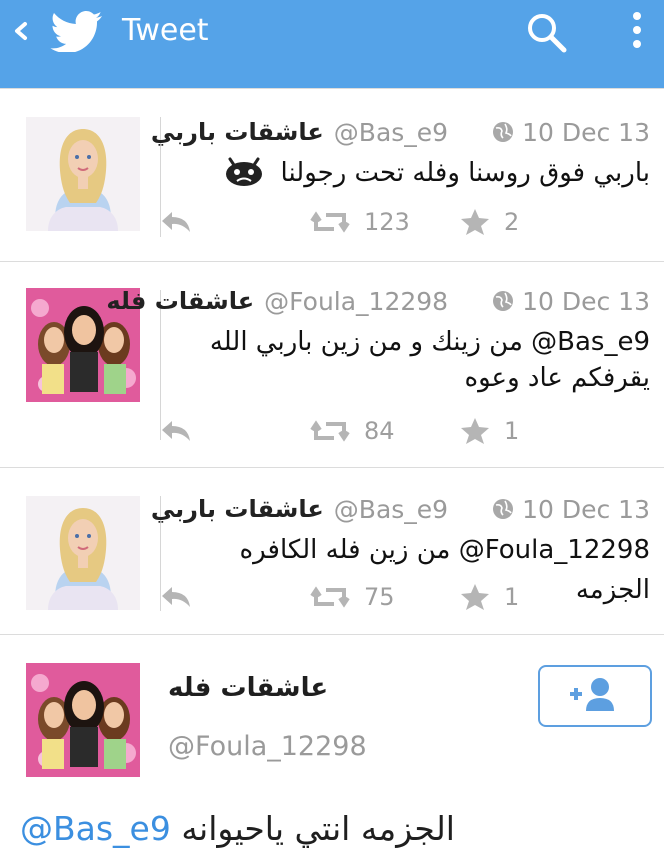 The width and height of the screenshot is (664, 863). I want to click on tweet-text: من زينك و من زين باربي الله, so click(366, 342).